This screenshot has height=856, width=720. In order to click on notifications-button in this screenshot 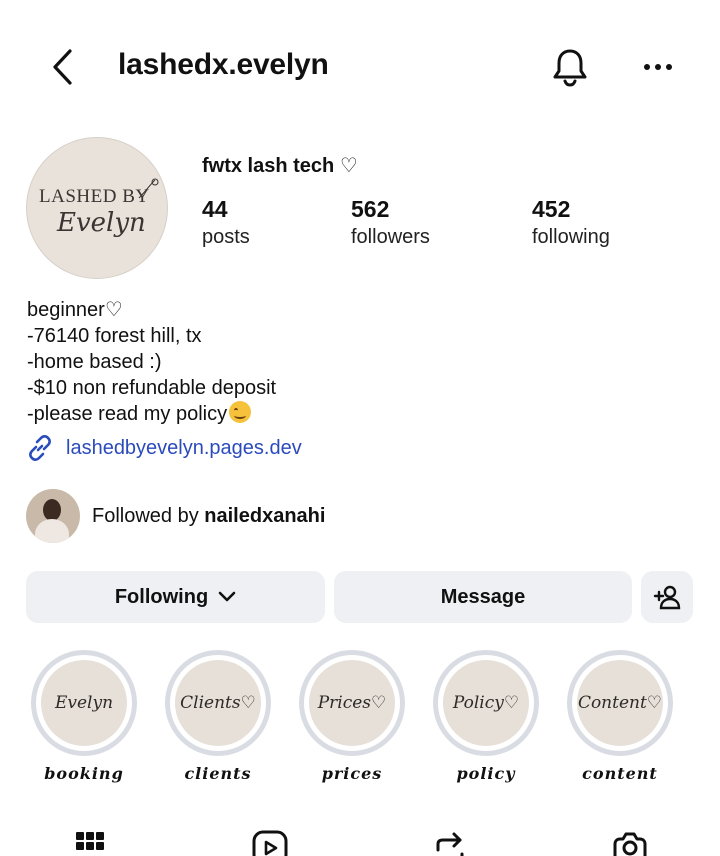, I will do `click(570, 67)`.